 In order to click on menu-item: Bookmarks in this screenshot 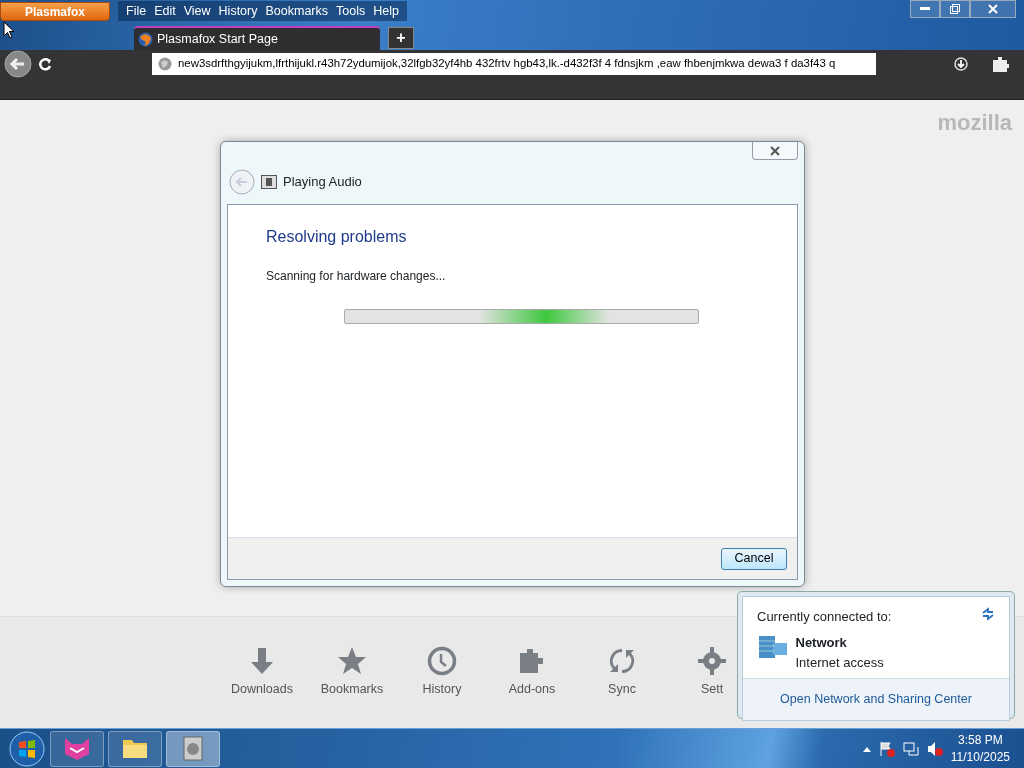, I will do `click(296, 11)`.